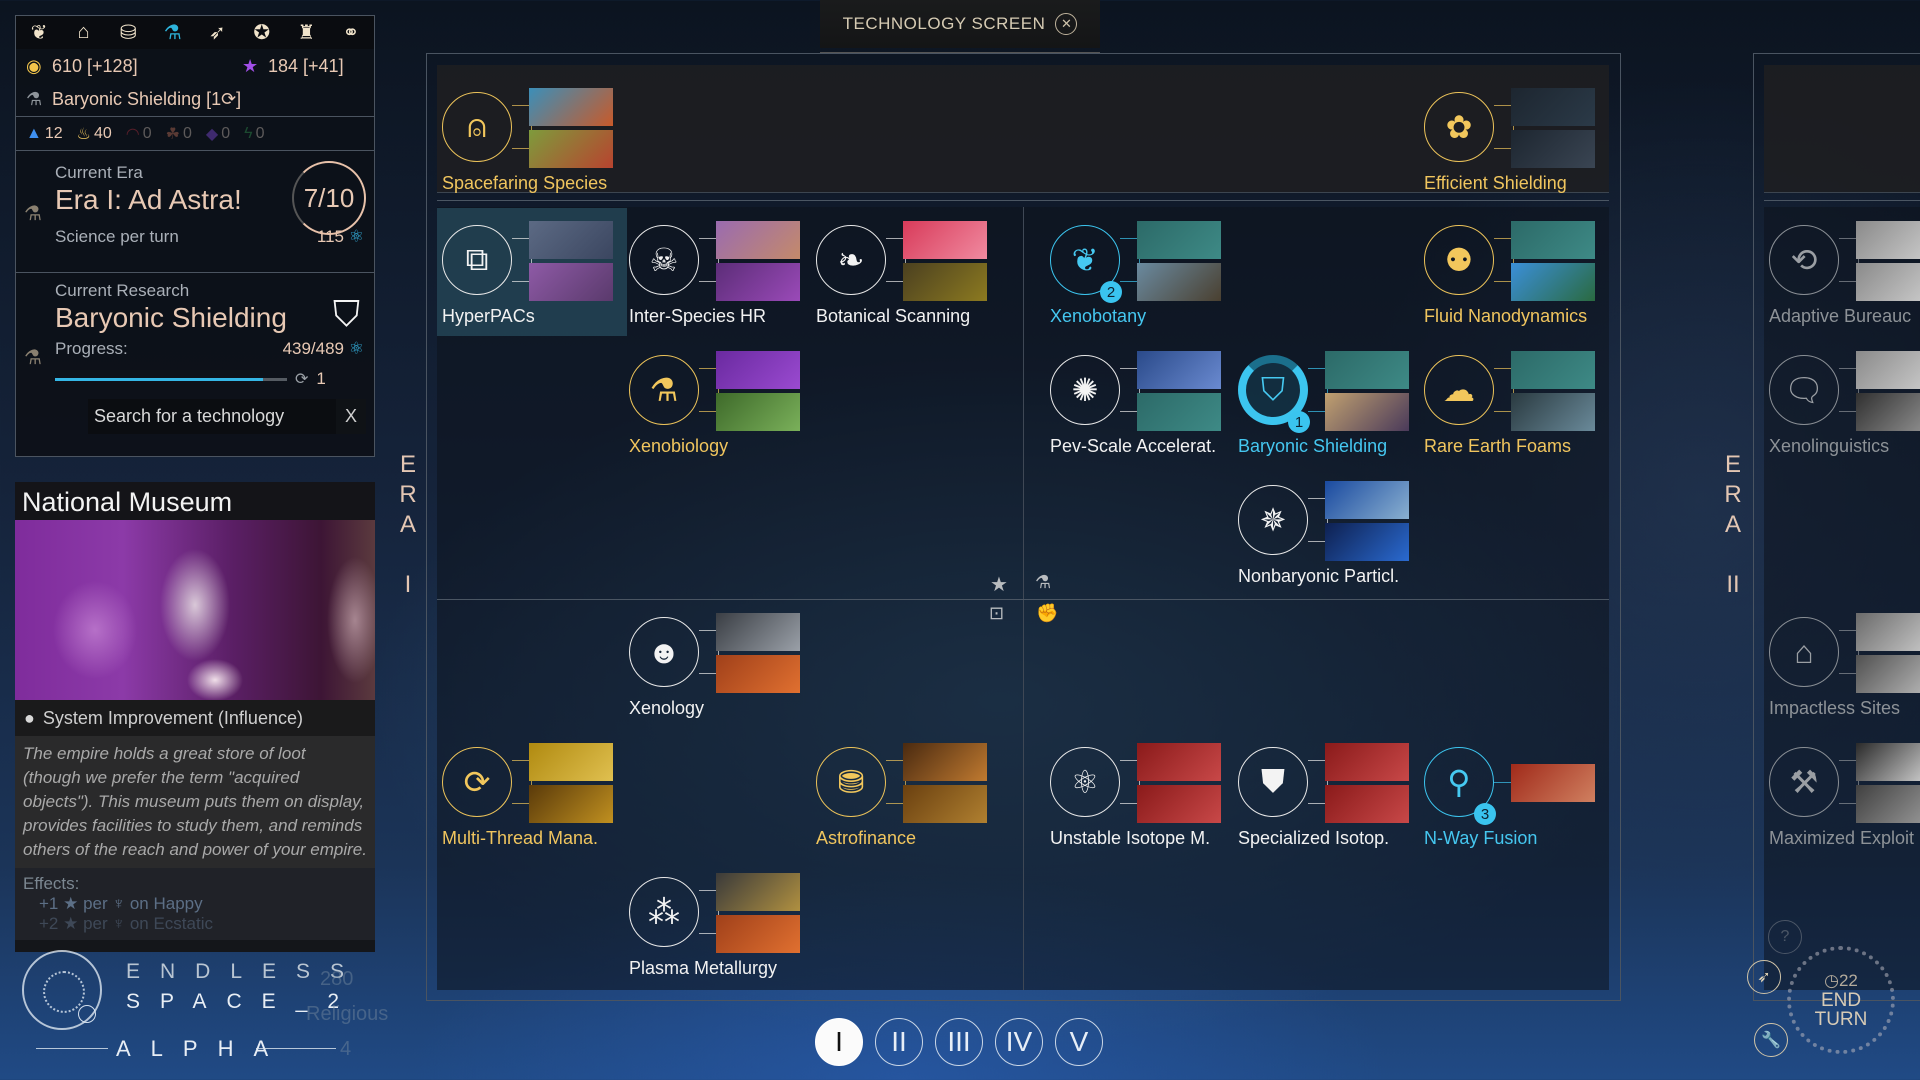 This screenshot has height=1080, width=1920. I want to click on search-clear-button: X, so click(351, 416).